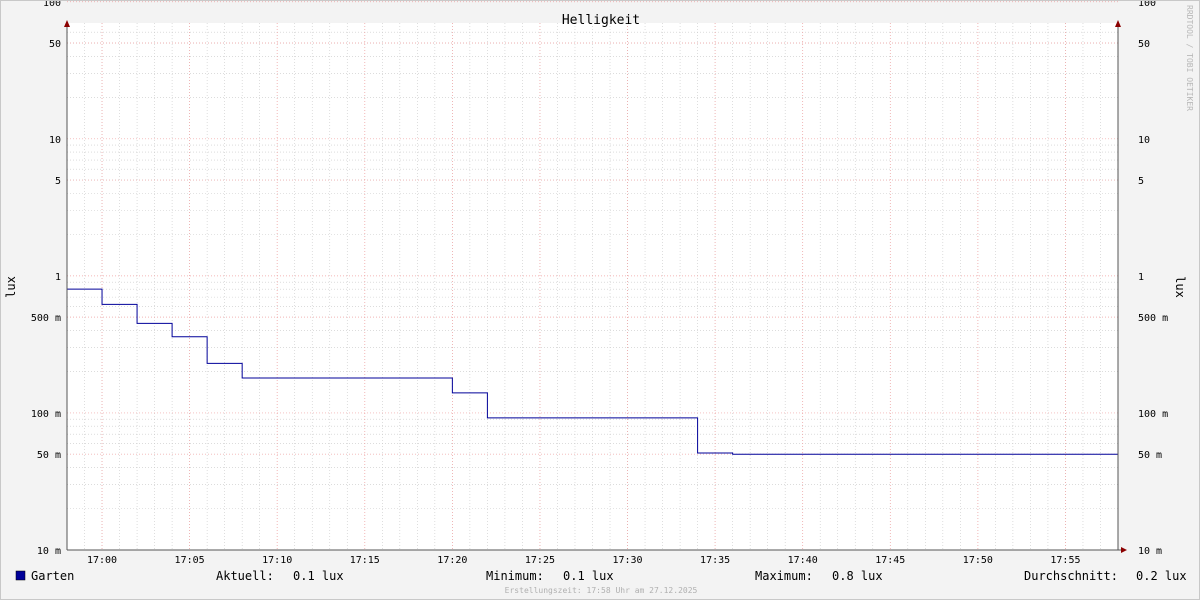 Image resolution: width=1200 pixels, height=600 pixels. What do you see at coordinates (52, 576) in the screenshot?
I see `legend-series-name: Garten` at bounding box center [52, 576].